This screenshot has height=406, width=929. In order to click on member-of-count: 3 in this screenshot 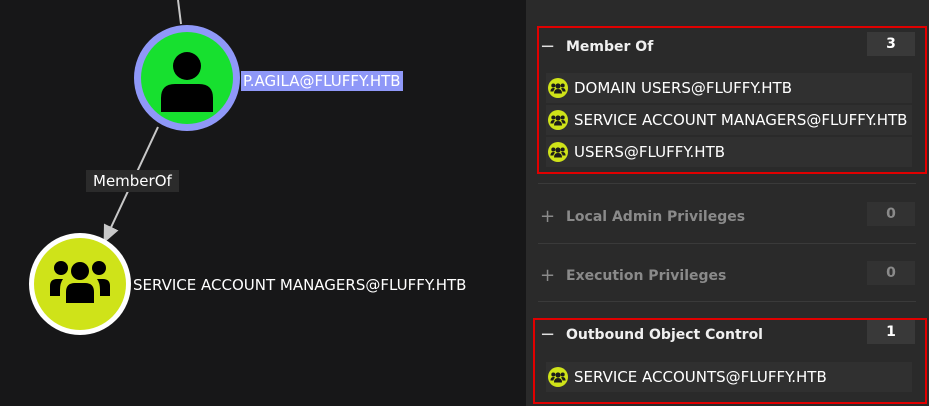, I will do `click(891, 44)`.